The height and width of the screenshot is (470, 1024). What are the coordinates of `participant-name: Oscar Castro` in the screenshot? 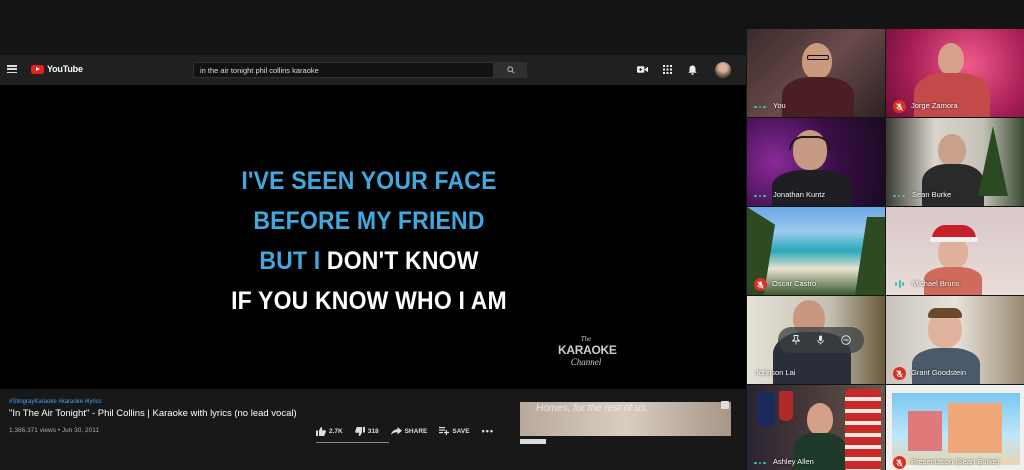 It's located at (794, 283).